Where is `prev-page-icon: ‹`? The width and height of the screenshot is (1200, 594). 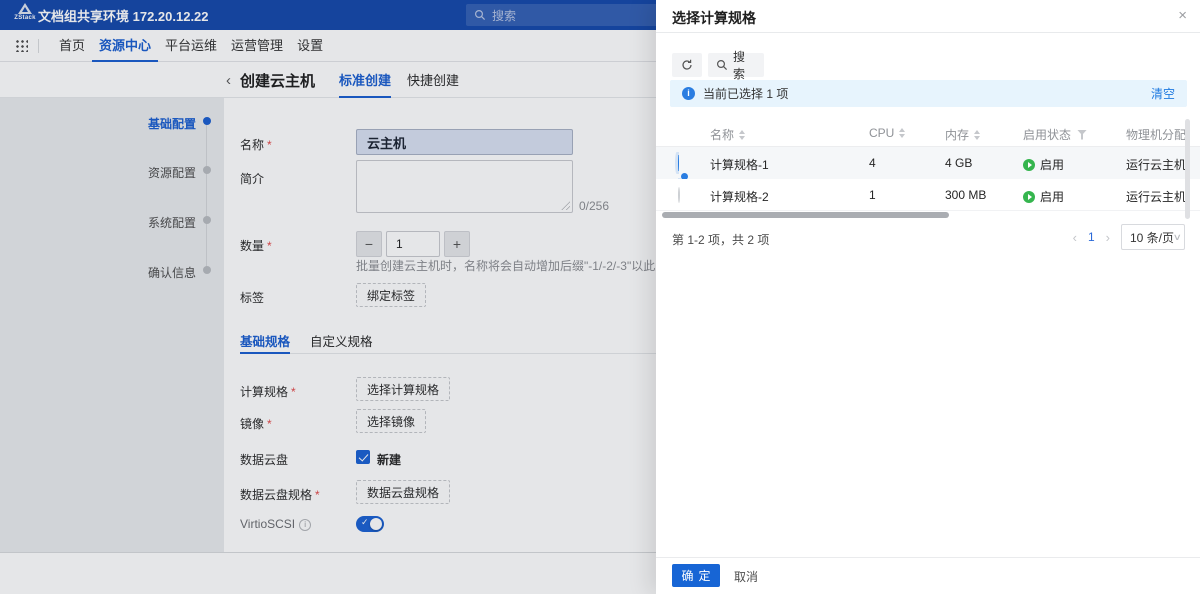
prev-page-icon: ‹ is located at coordinates (1075, 237).